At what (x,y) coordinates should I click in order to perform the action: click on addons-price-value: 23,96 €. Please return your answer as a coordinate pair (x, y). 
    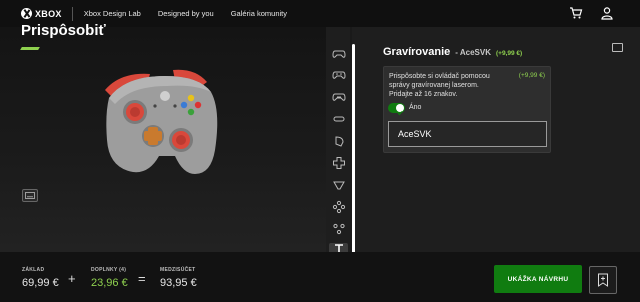
    Looking at the image, I should click on (109, 283).